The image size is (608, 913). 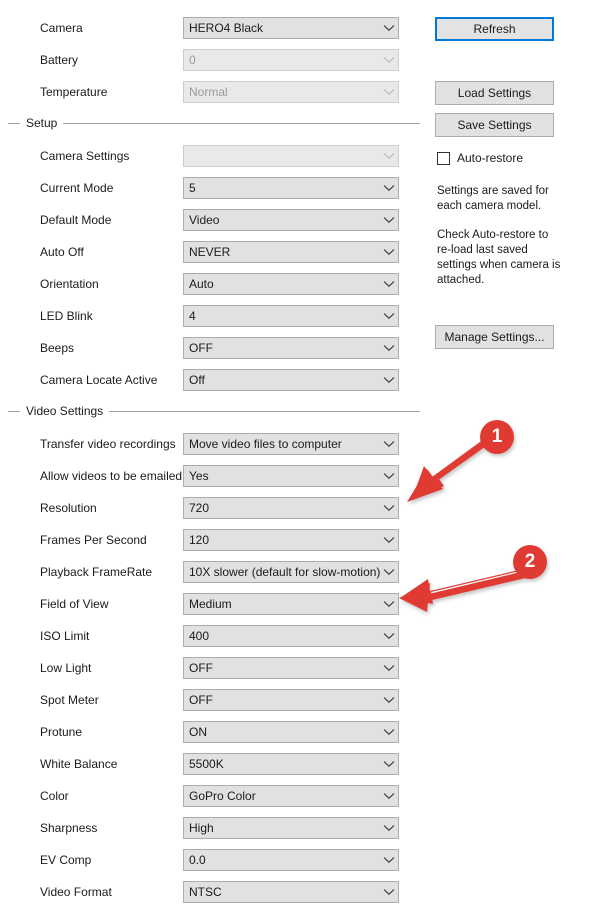 What do you see at coordinates (291, 636) in the screenshot?
I see `iso-limit-select: 400` at bounding box center [291, 636].